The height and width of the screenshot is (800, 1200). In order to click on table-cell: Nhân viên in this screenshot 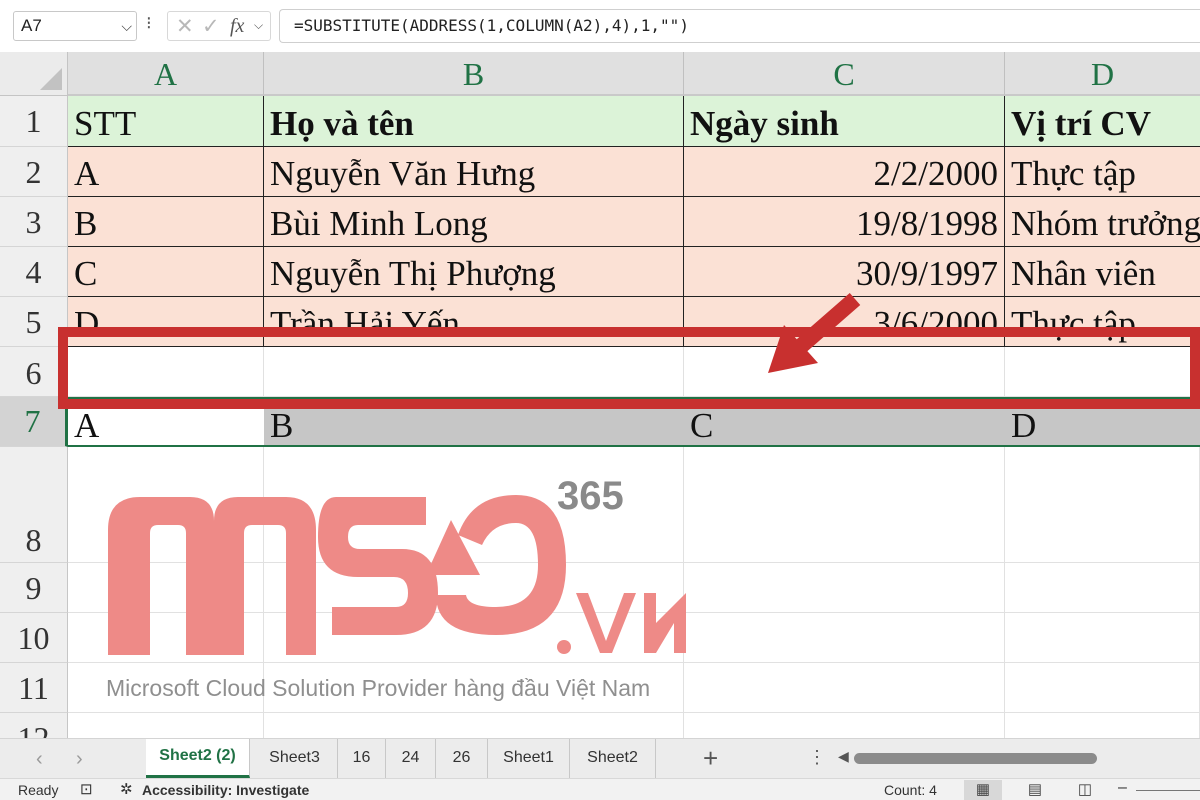, I will do `click(1102, 272)`.